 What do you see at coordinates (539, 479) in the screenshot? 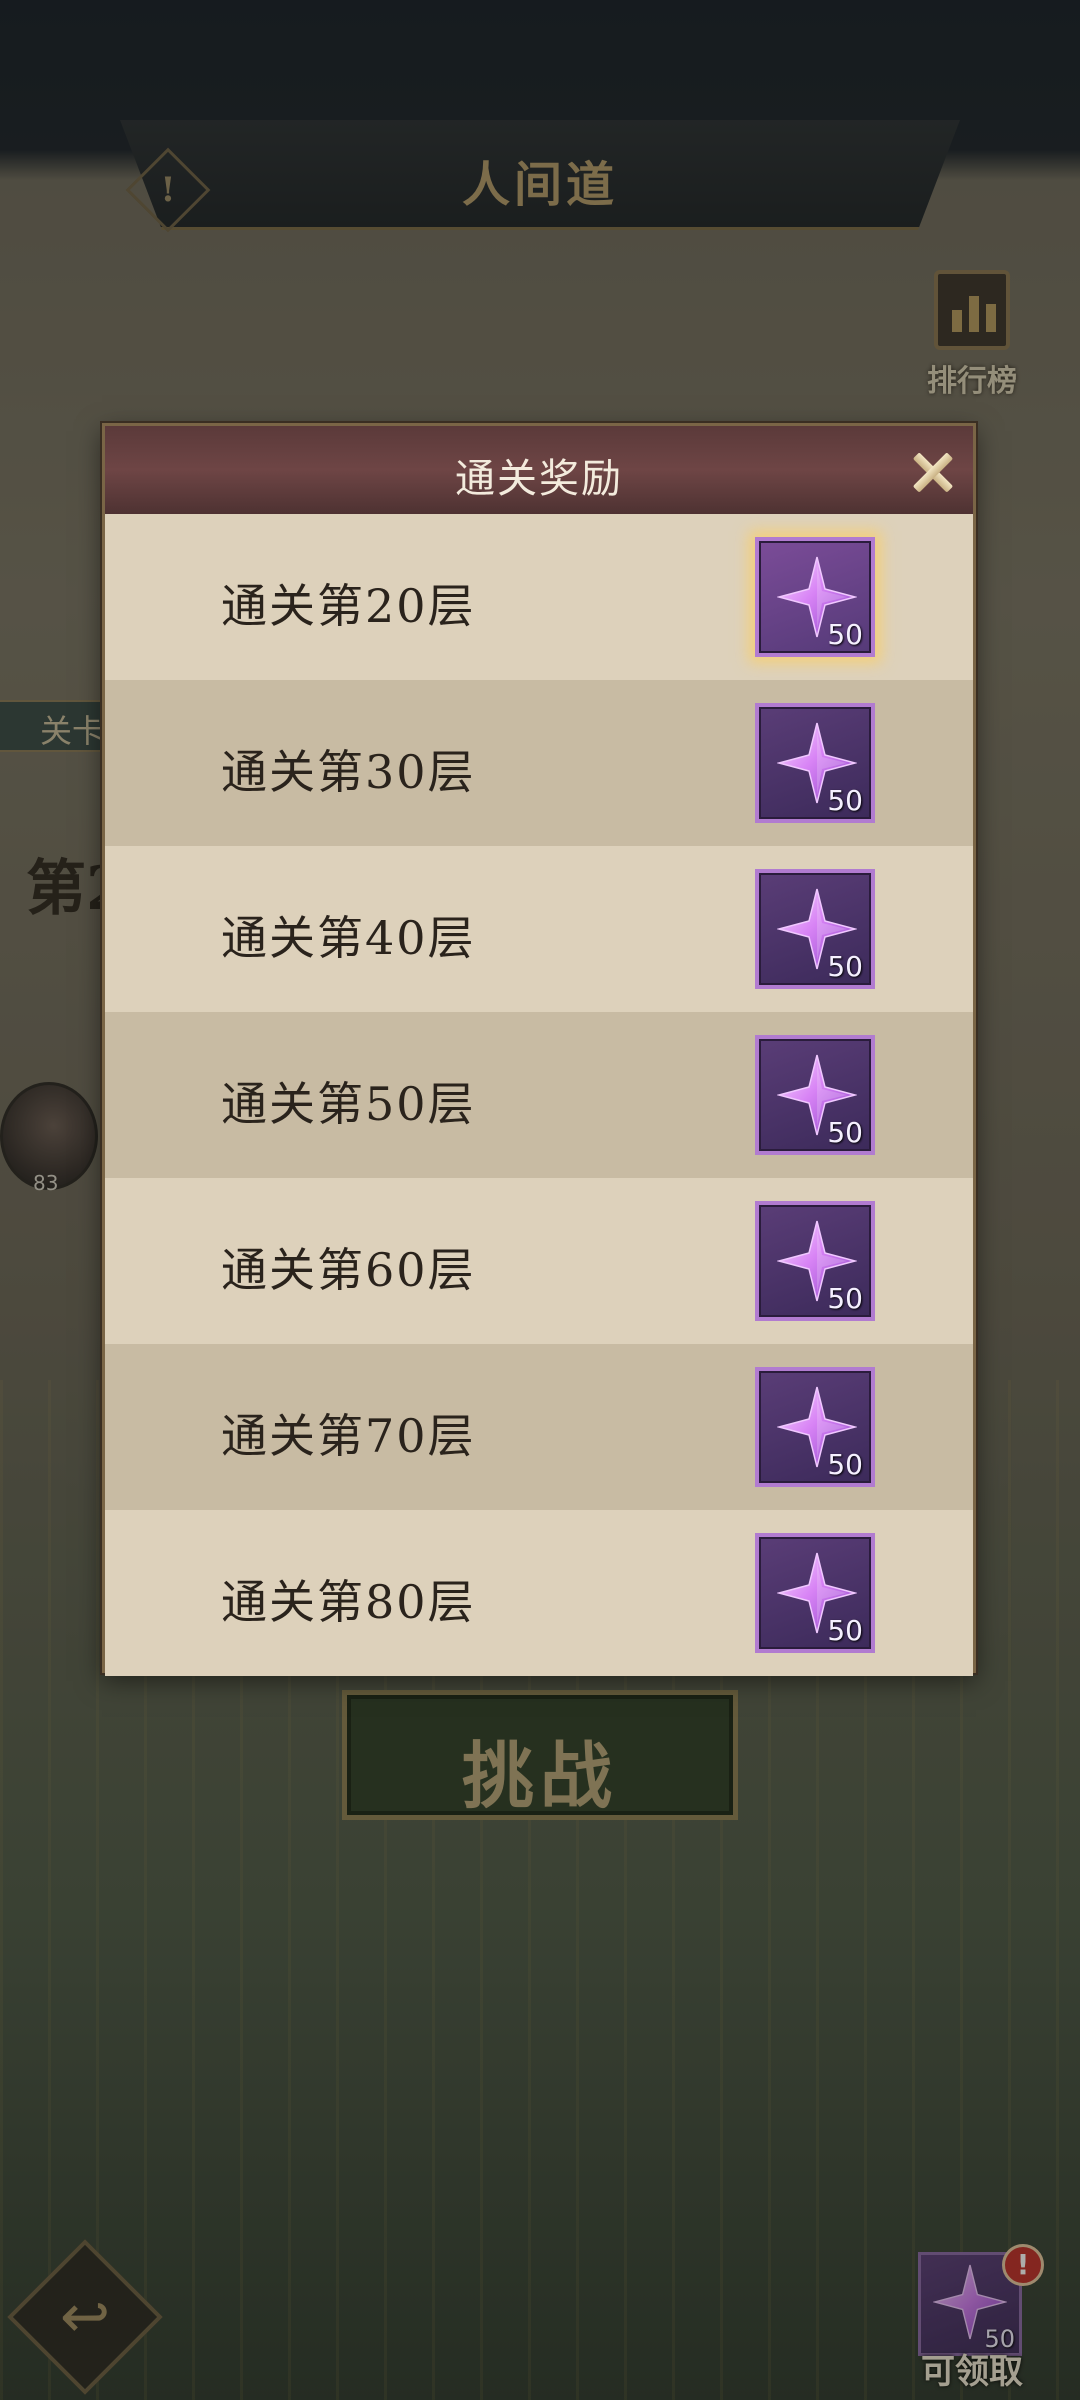
I see `modal-title: 通关奖励` at bounding box center [539, 479].